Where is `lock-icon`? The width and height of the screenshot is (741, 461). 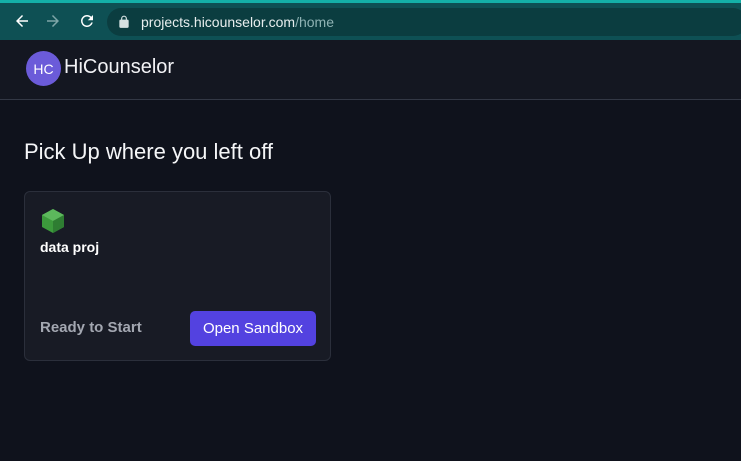 lock-icon is located at coordinates (124, 21).